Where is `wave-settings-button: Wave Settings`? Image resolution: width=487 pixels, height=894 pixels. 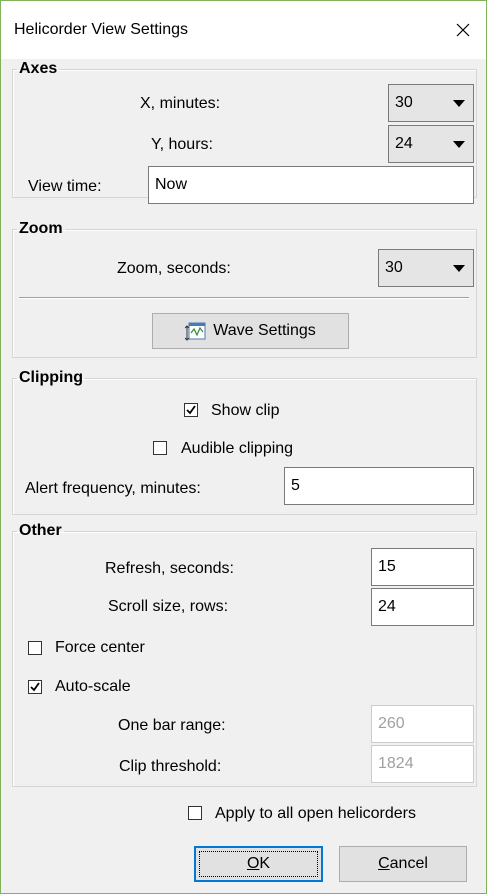 wave-settings-button: Wave Settings is located at coordinates (250, 331).